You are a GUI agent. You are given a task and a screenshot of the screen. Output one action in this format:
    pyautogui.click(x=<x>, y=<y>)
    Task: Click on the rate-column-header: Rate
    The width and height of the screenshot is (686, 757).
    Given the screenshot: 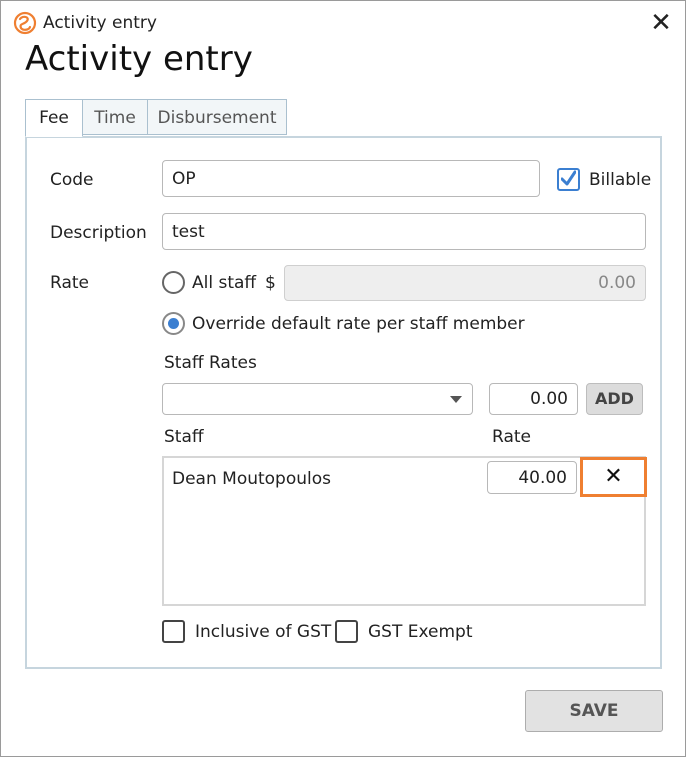 What is the action you would take?
    pyautogui.click(x=511, y=437)
    